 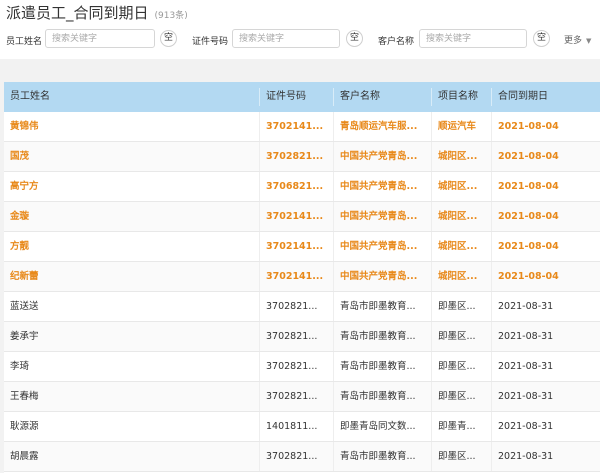 What do you see at coordinates (473, 38) in the screenshot?
I see `customer-search-input` at bounding box center [473, 38].